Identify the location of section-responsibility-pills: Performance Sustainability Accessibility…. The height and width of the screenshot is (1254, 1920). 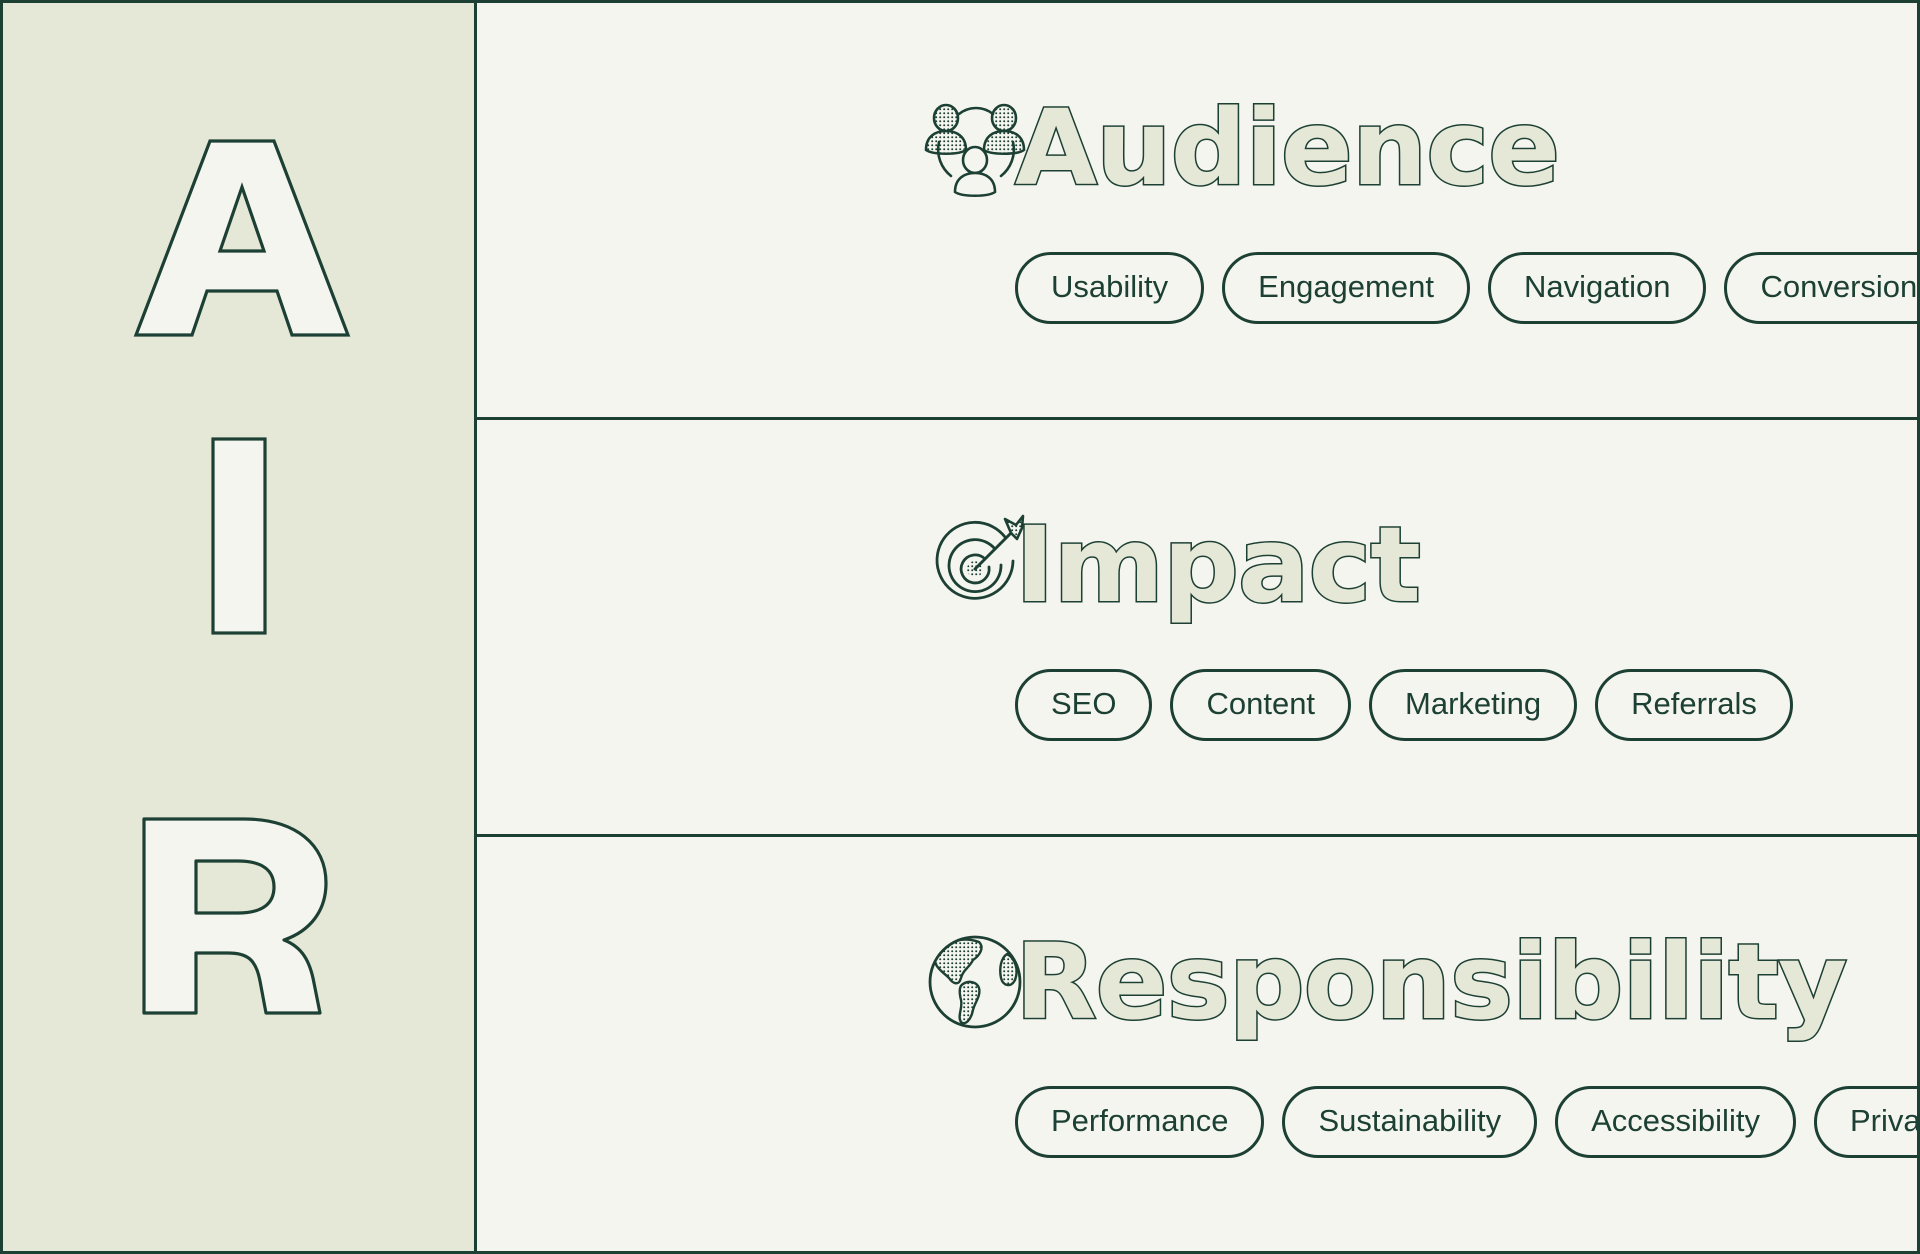
(1467, 1122).